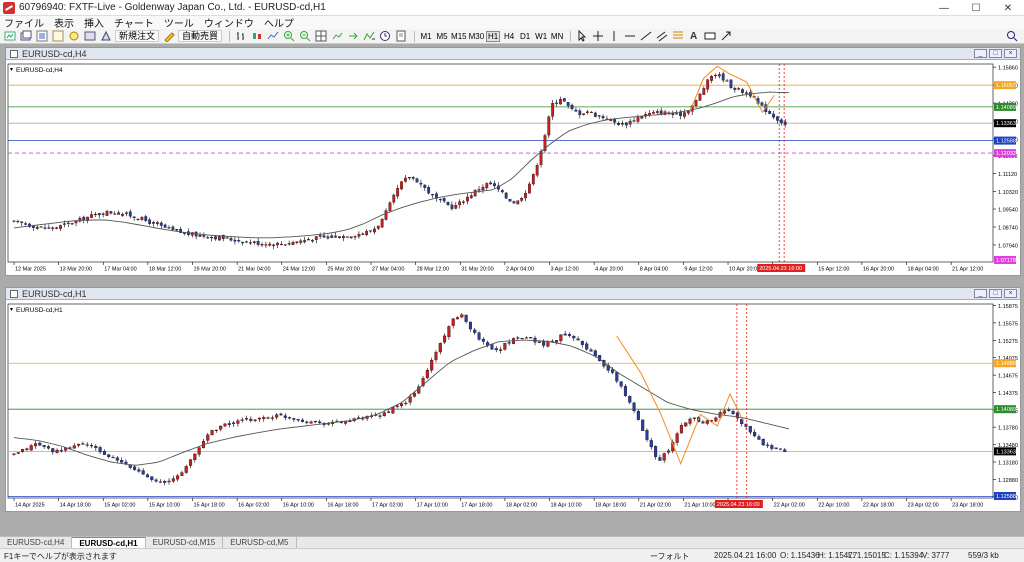  What do you see at coordinates (41, 36) in the screenshot?
I see `market-watch-icon` at bounding box center [41, 36].